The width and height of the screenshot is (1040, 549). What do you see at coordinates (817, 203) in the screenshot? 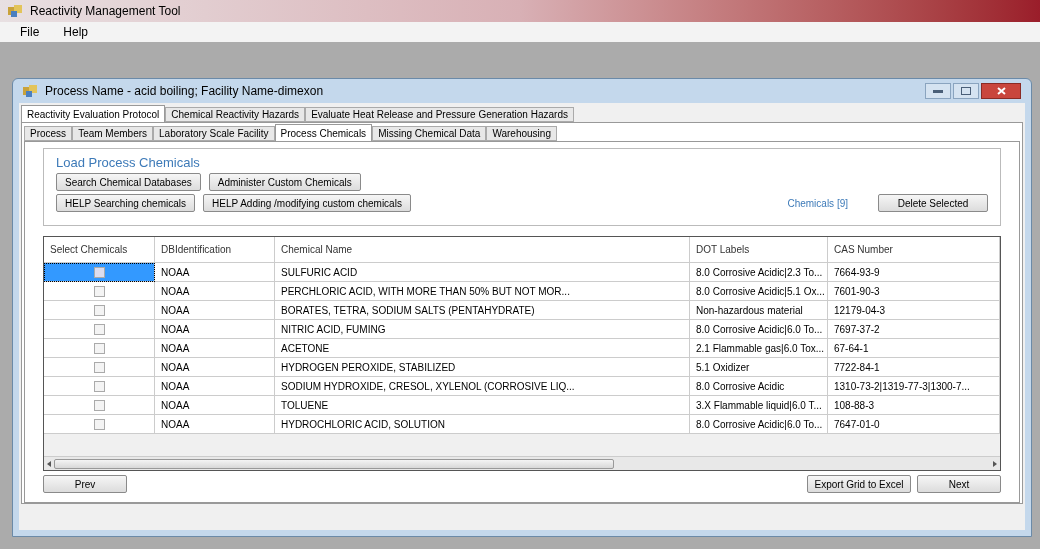
I see `chemicals-count: Chemicals [9]` at bounding box center [817, 203].